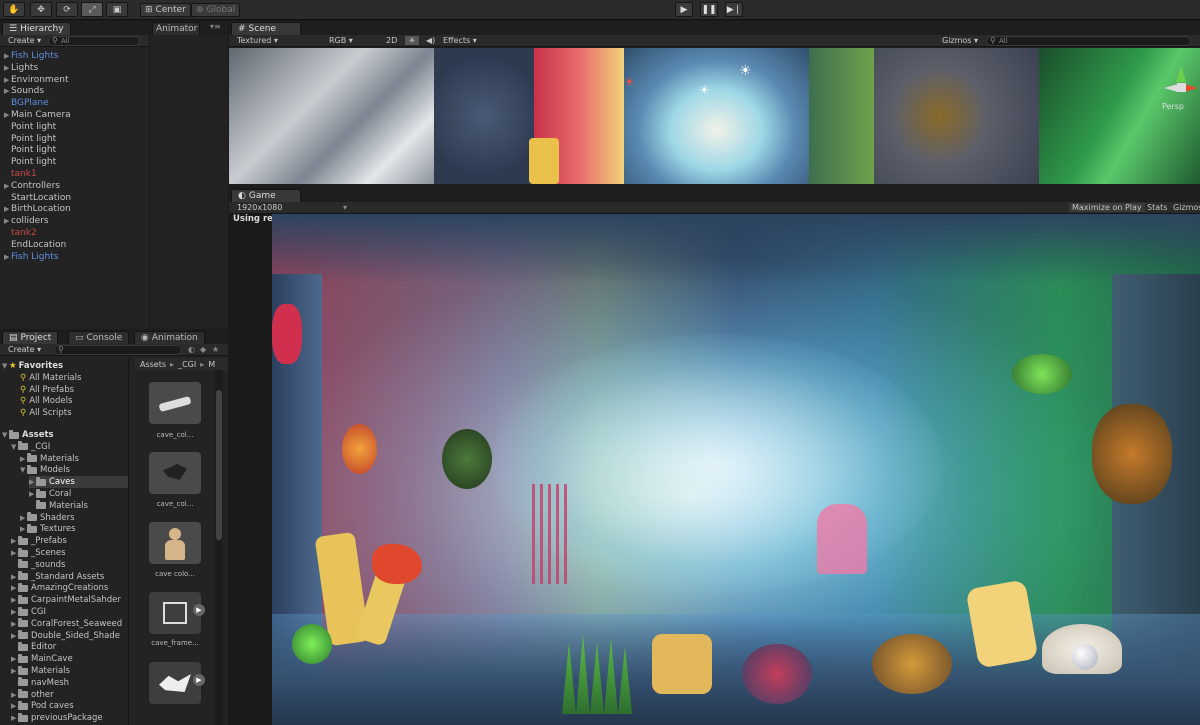 This screenshot has height=725, width=1200. What do you see at coordinates (430, 40) in the screenshot?
I see `audio-toggle: ◀)` at bounding box center [430, 40].